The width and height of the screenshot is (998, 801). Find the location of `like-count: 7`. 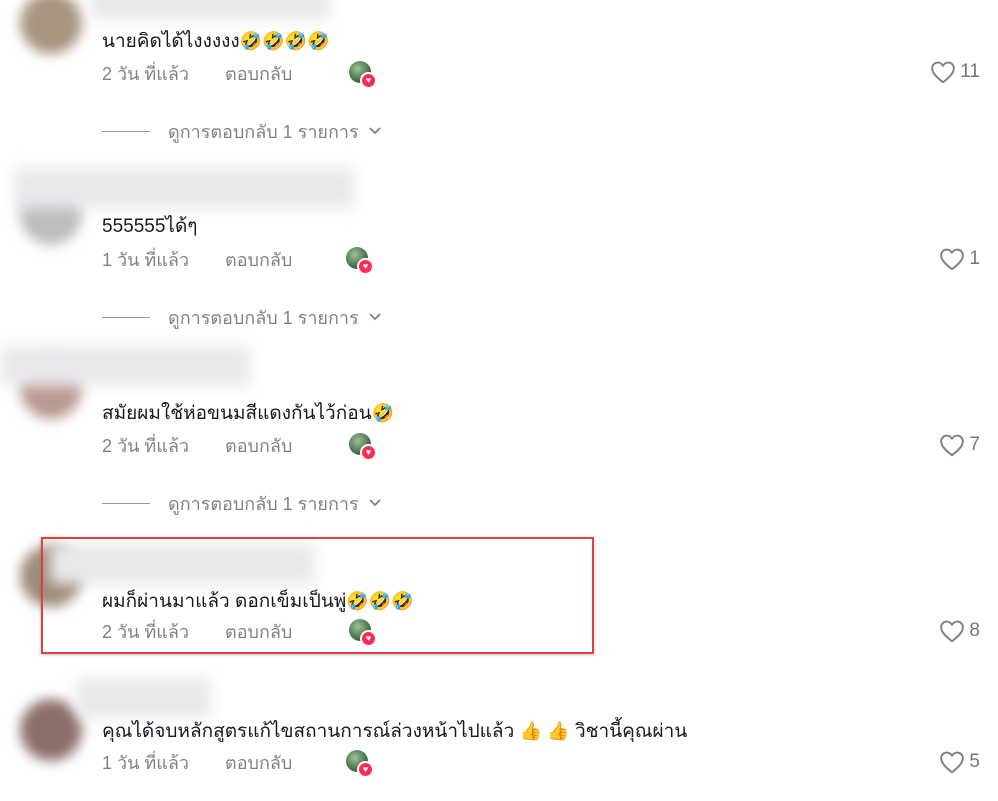

like-count: 7 is located at coordinates (974, 444).